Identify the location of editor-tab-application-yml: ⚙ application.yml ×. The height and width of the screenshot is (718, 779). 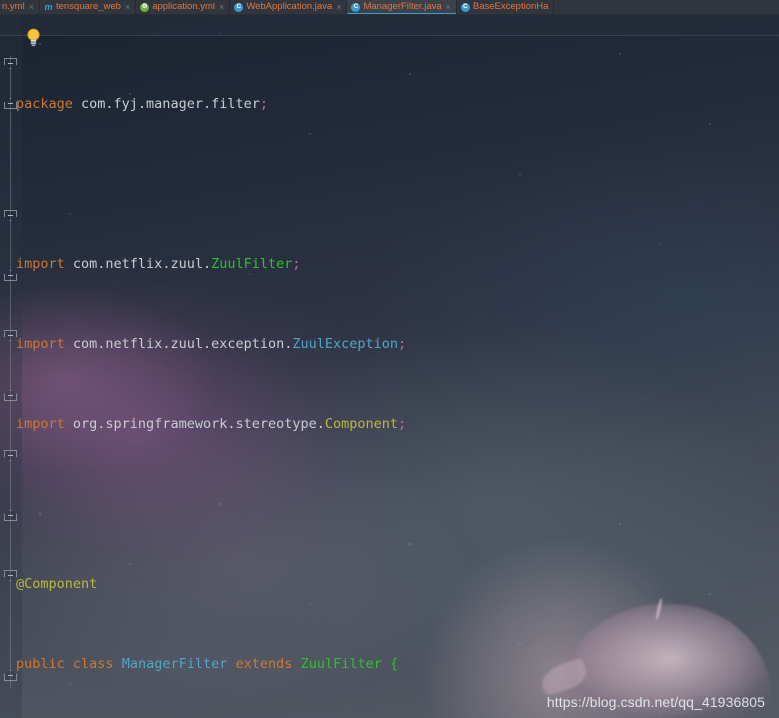
(183, 7).